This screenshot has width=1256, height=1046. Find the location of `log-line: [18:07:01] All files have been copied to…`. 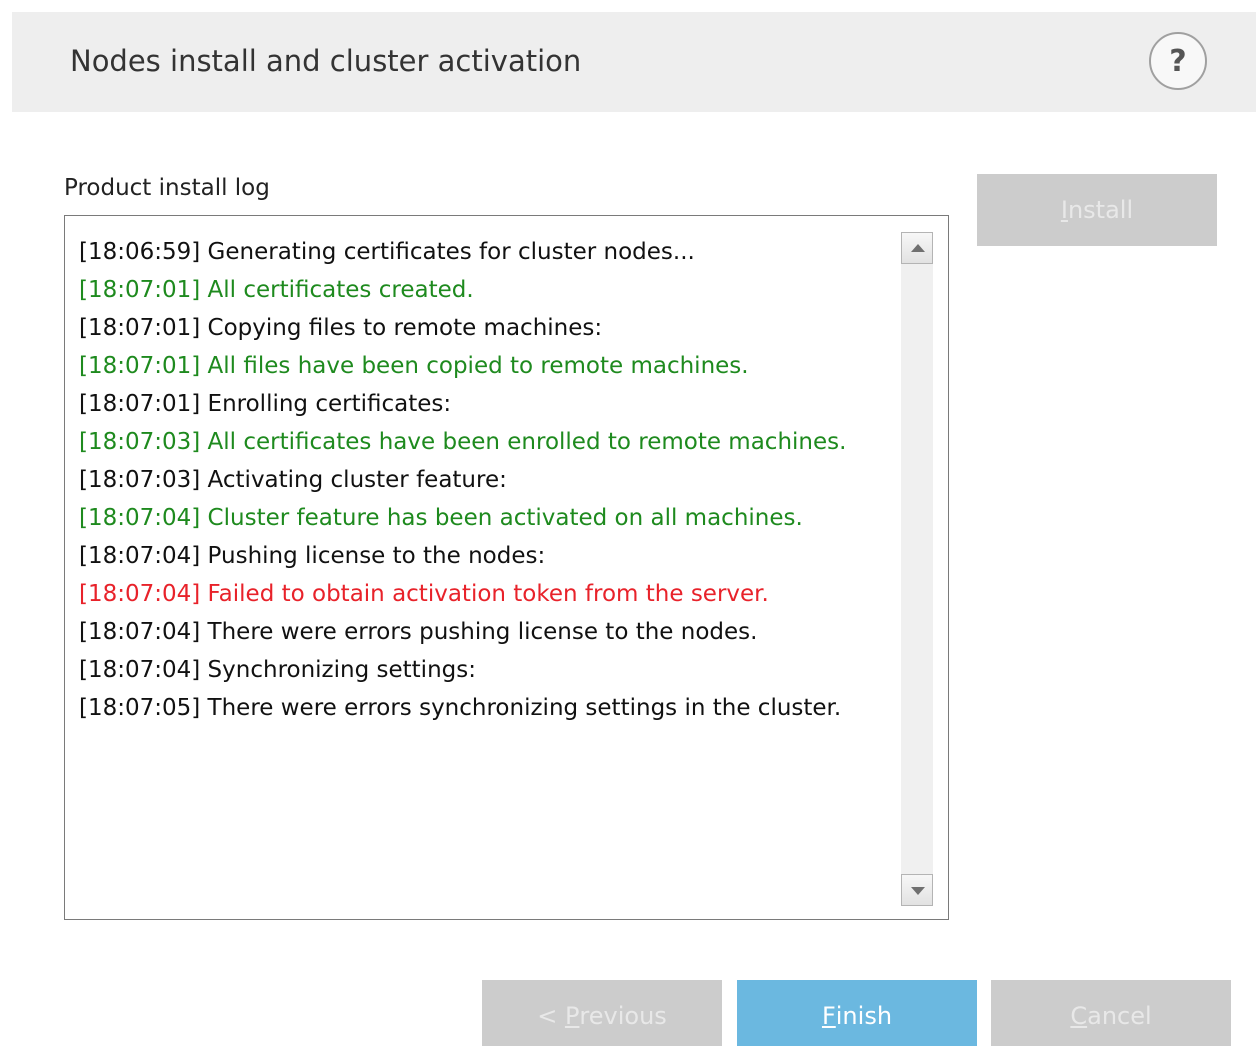

log-line: [18:07:01] All files have been copied to… is located at coordinates (414, 366).